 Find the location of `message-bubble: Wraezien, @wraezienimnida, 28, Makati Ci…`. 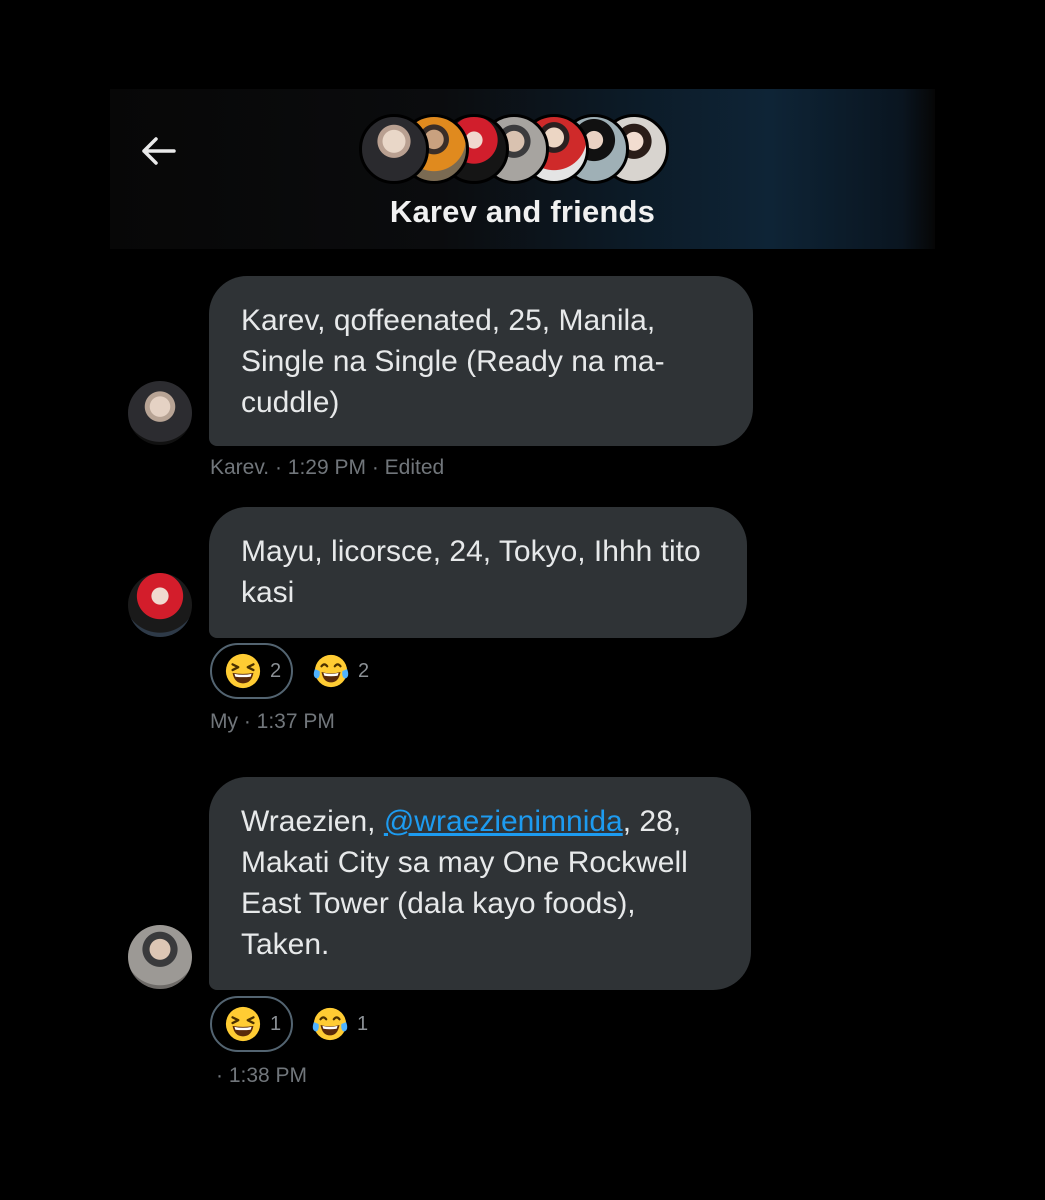

message-bubble: Wraezien, @wraezienimnida, 28, Makati Ci… is located at coordinates (480, 883).